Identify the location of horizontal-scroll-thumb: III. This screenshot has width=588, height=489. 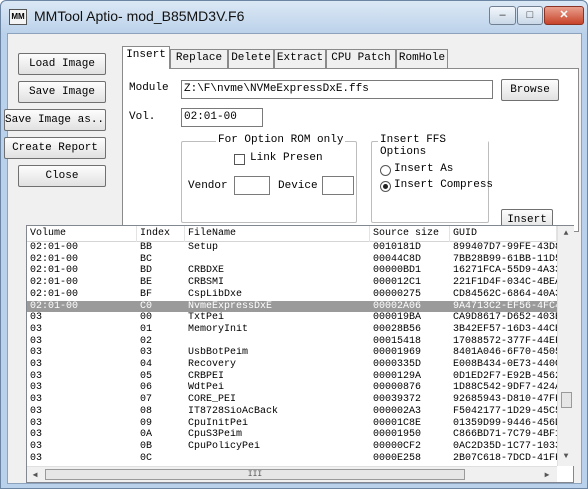
(255, 474).